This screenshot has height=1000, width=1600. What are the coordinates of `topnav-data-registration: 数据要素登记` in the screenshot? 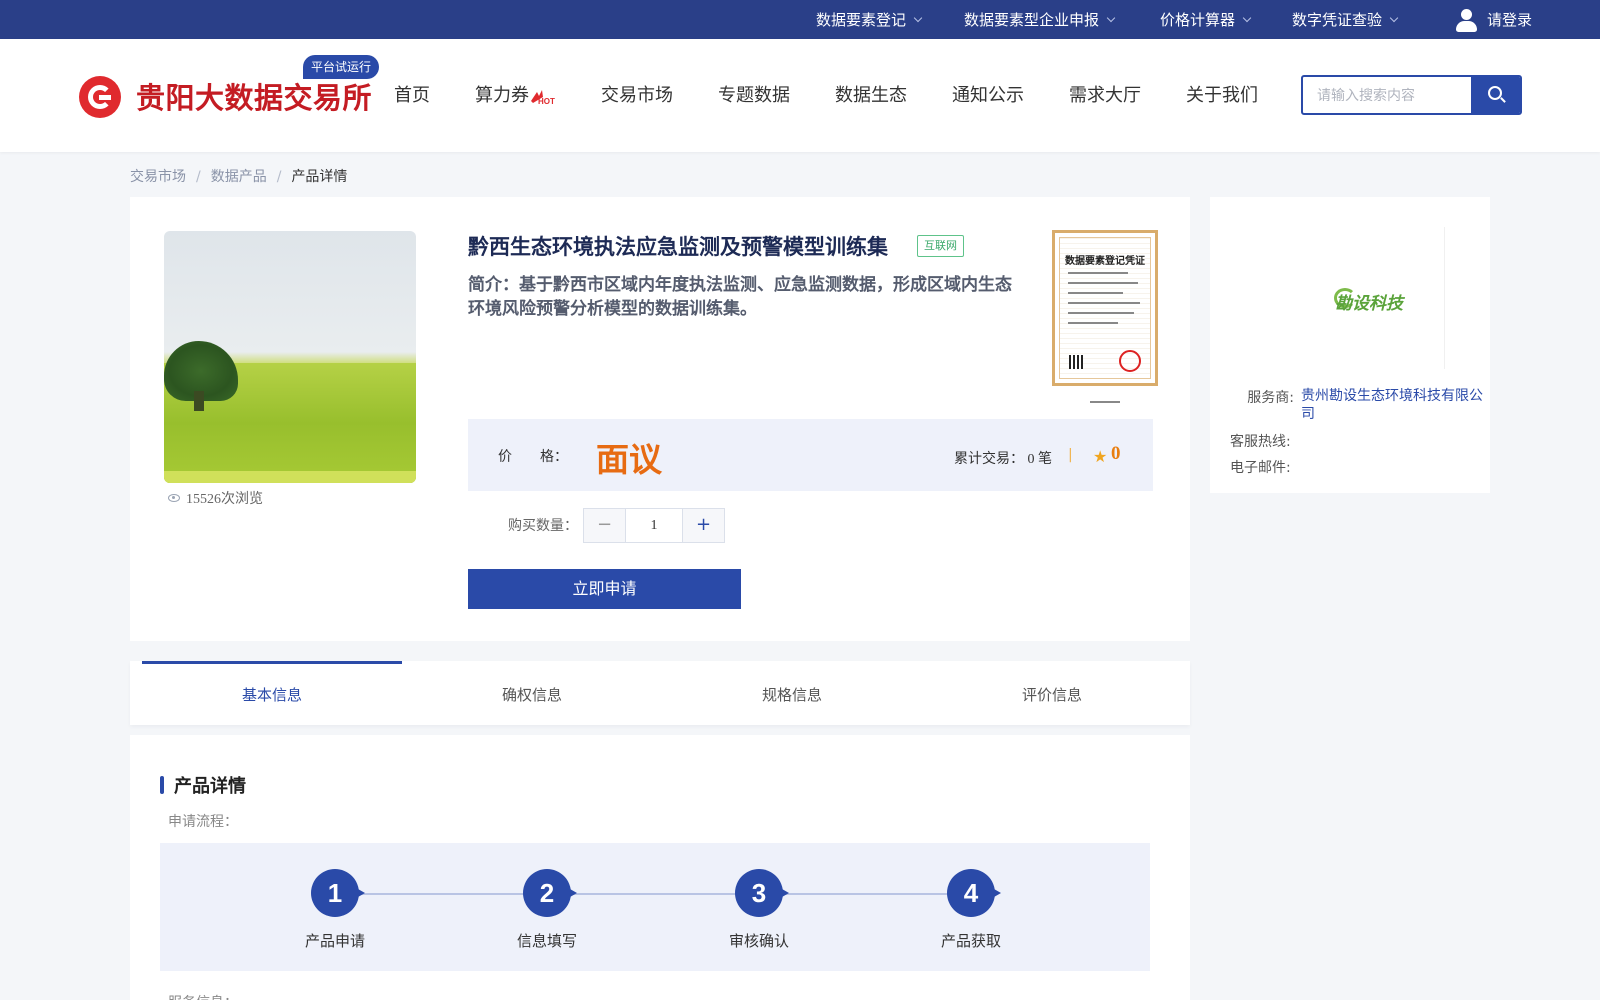 It's located at (869, 19).